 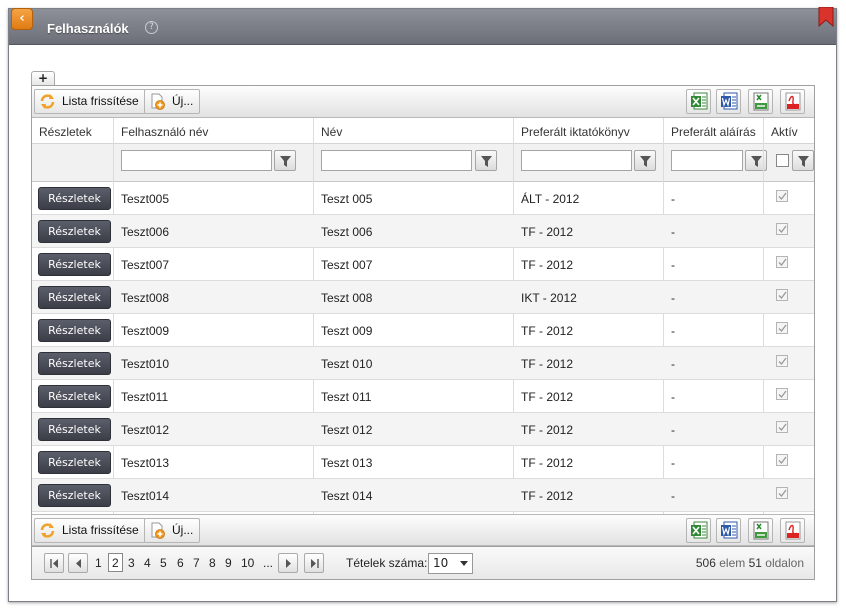 What do you see at coordinates (88, 28) in the screenshot?
I see `window-title: Felhasználók` at bounding box center [88, 28].